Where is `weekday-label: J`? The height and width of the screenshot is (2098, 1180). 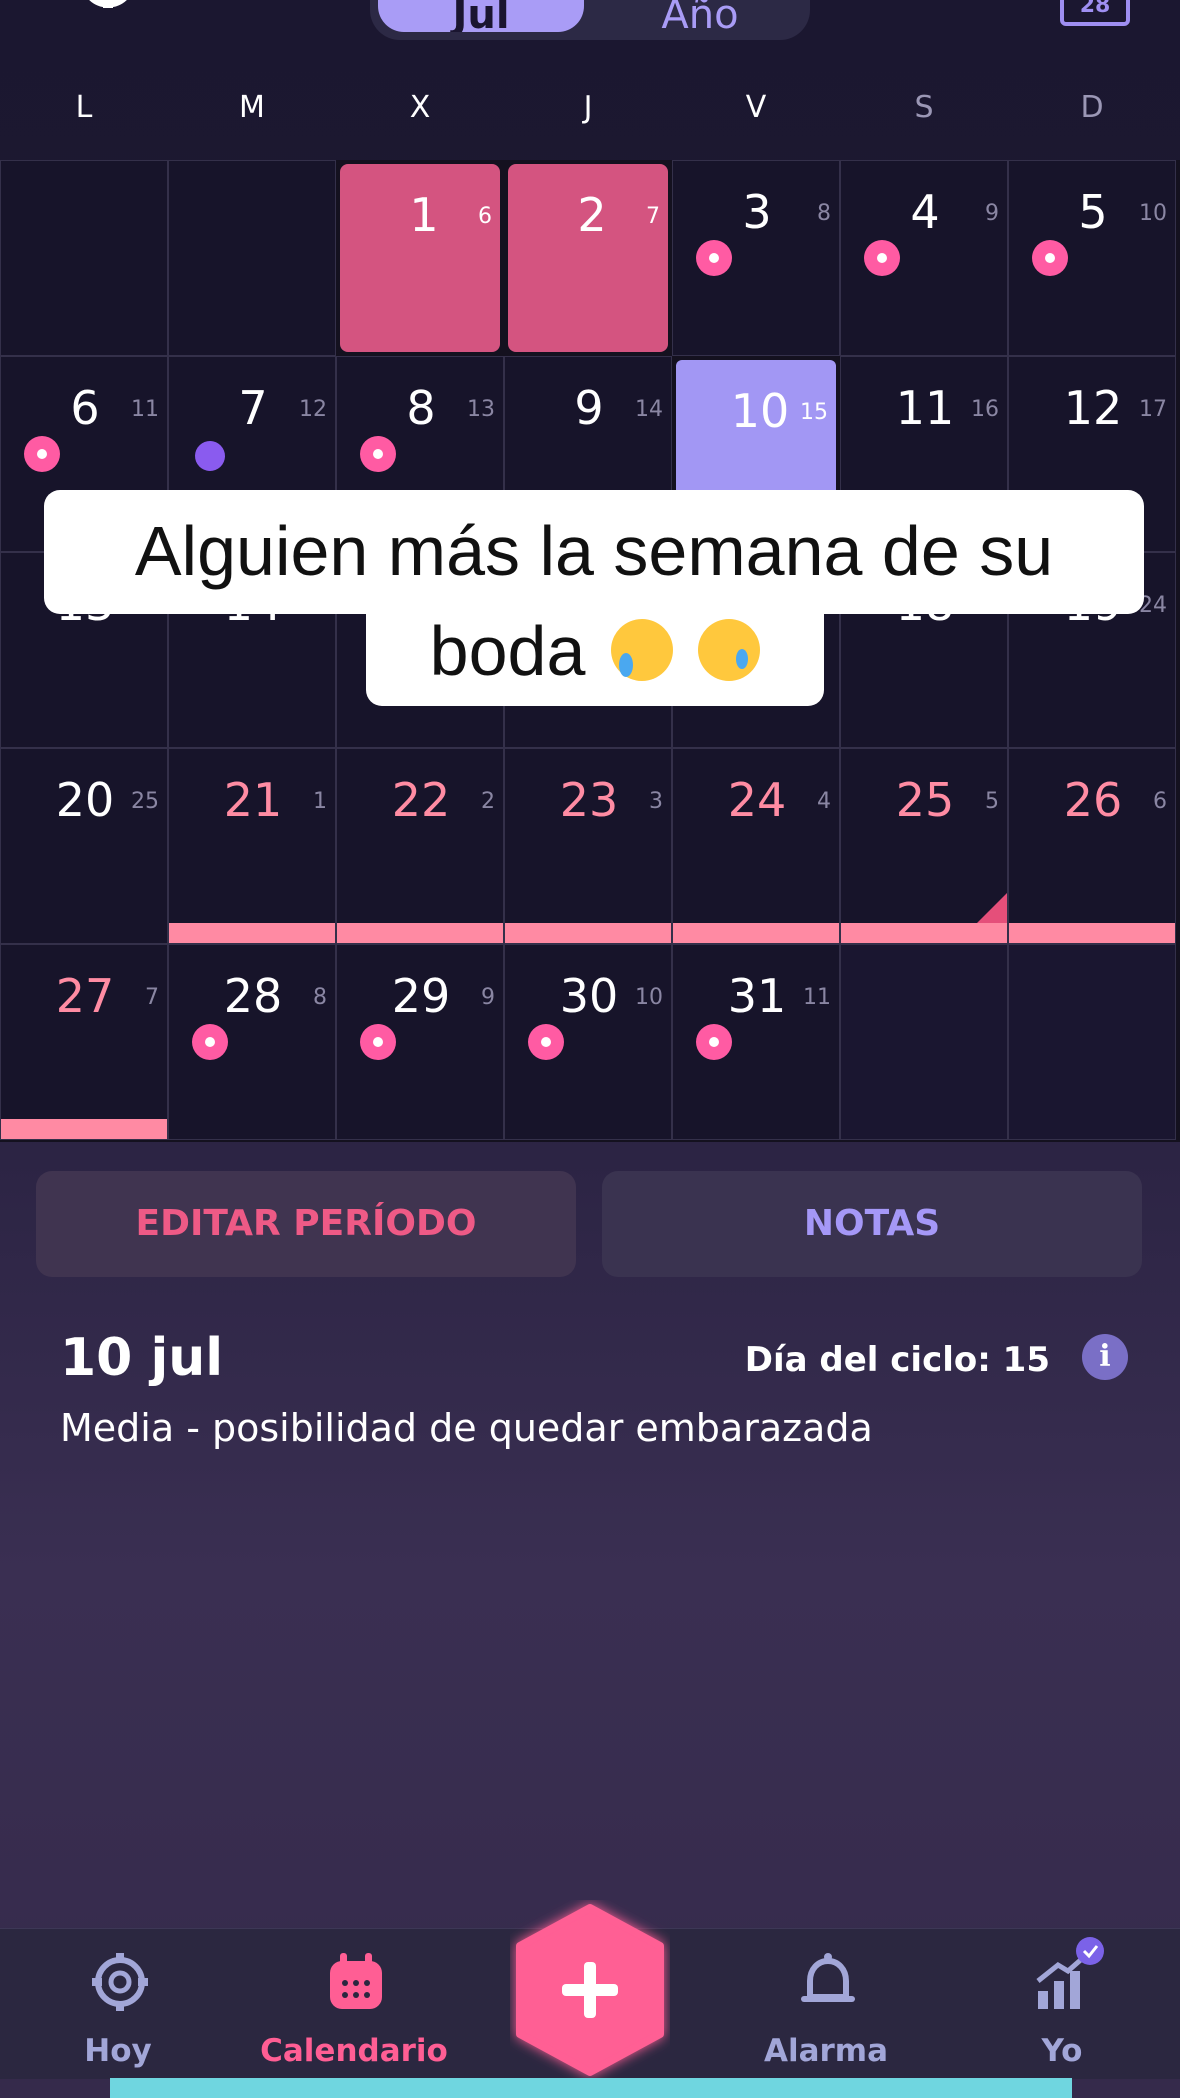
weekday-label: J is located at coordinates (588, 107).